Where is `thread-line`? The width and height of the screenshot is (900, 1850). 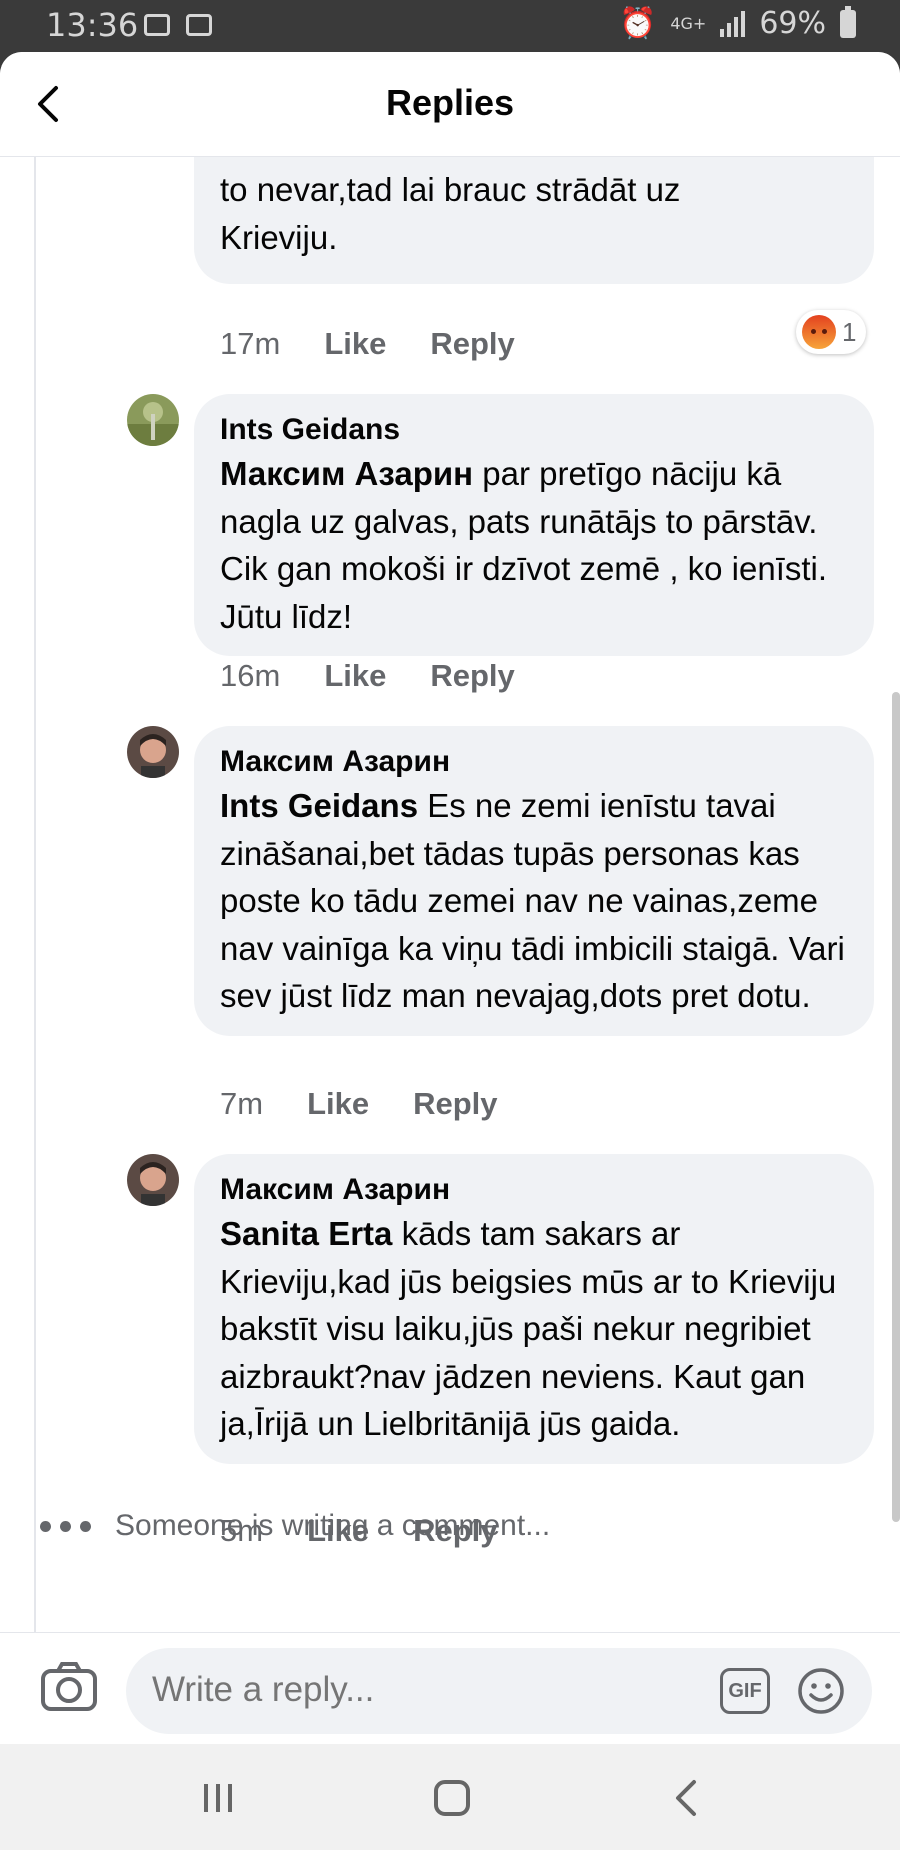
thread-line is located at coordinates (35, 916).